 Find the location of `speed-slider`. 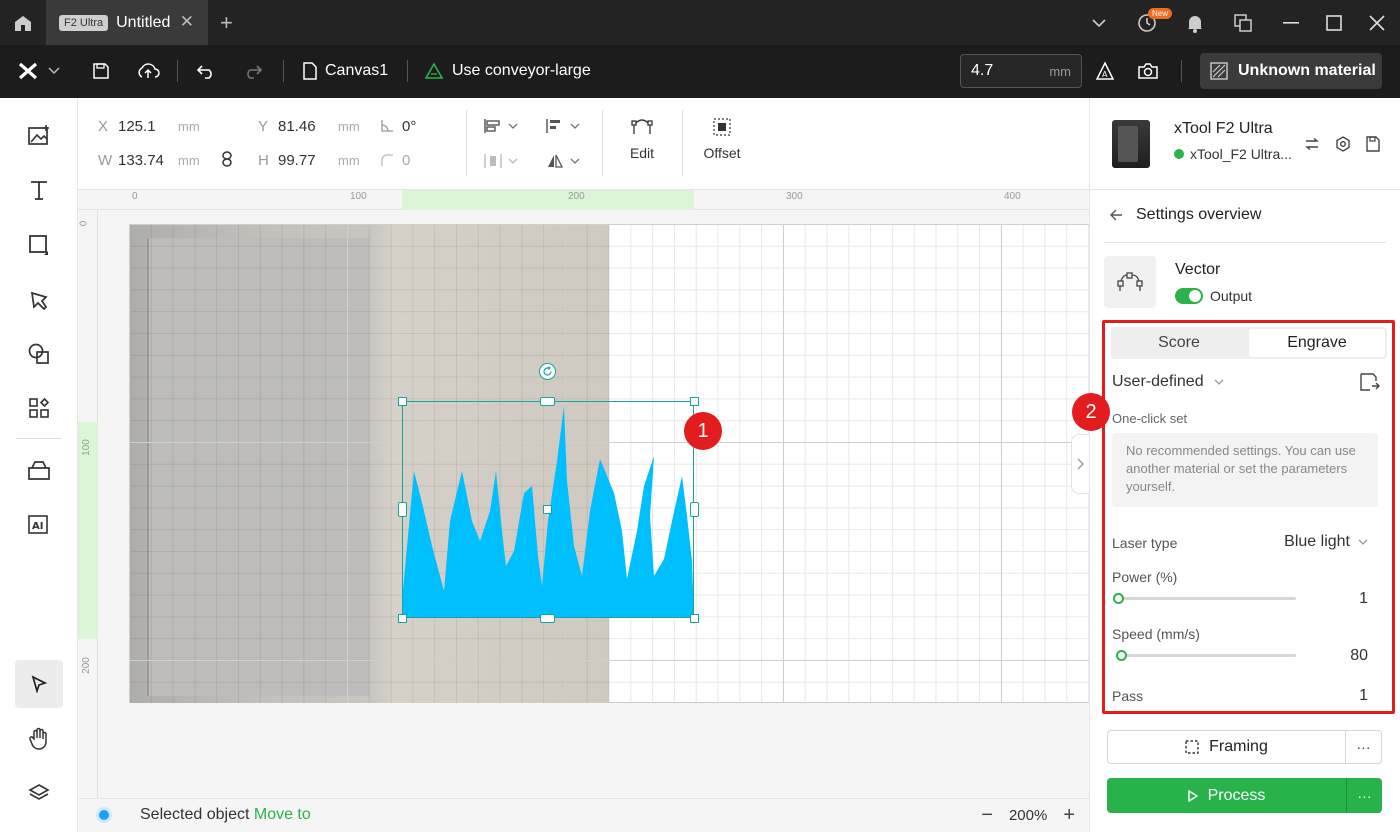

speed-slider is located at coordinates (1206, 655).